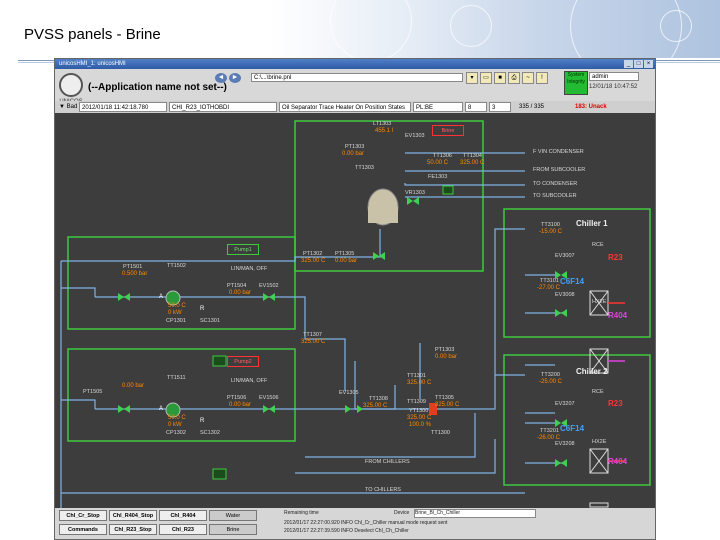  What do you see at coordinates (83, 515) in the screenshot?
I see `cmd-row1-1: Chl_Cr_Stop` at bounding box center [83, 515].